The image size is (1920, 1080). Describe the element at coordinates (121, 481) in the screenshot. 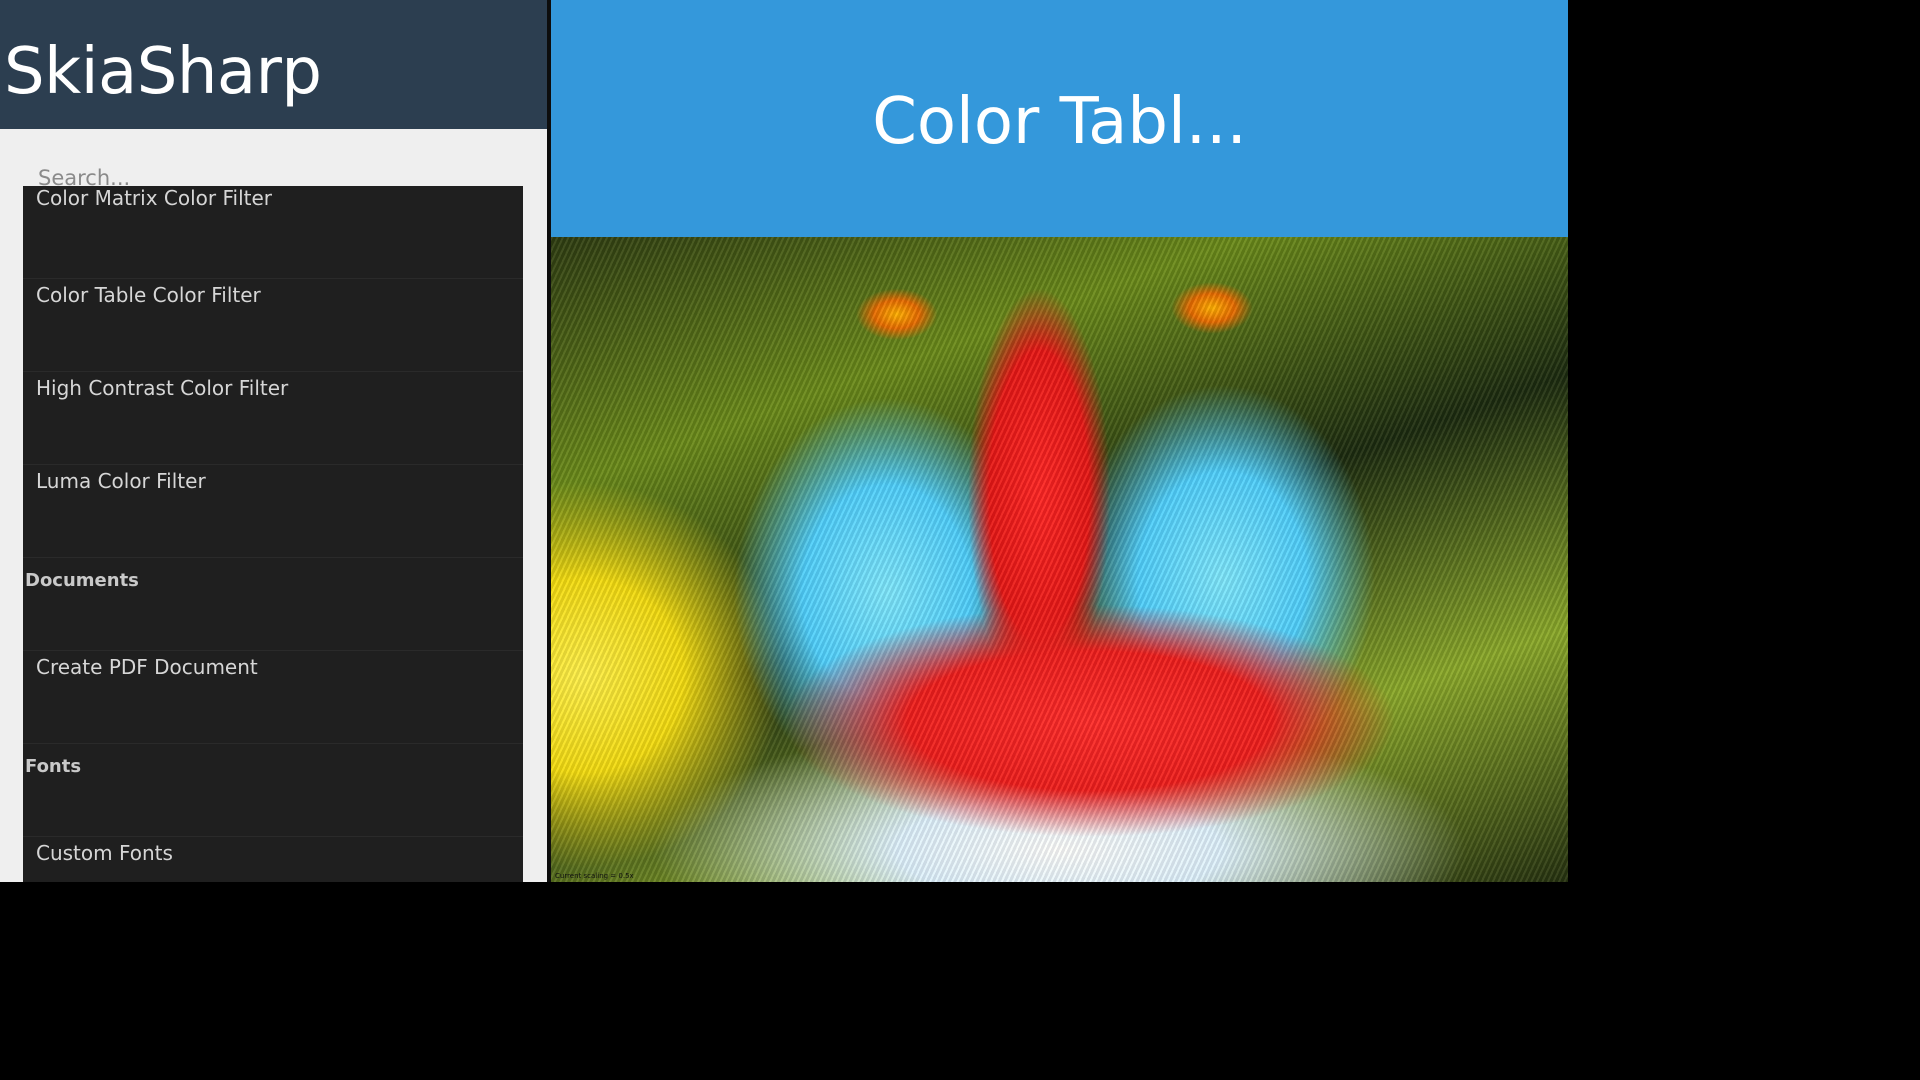

I see `list-item-label: Luma Color Filter` at that location.